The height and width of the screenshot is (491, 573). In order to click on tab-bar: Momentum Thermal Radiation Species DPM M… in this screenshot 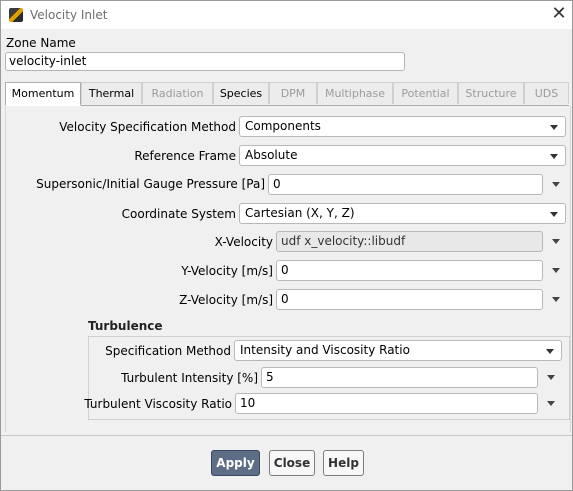, I will do `click(287, 94)`.